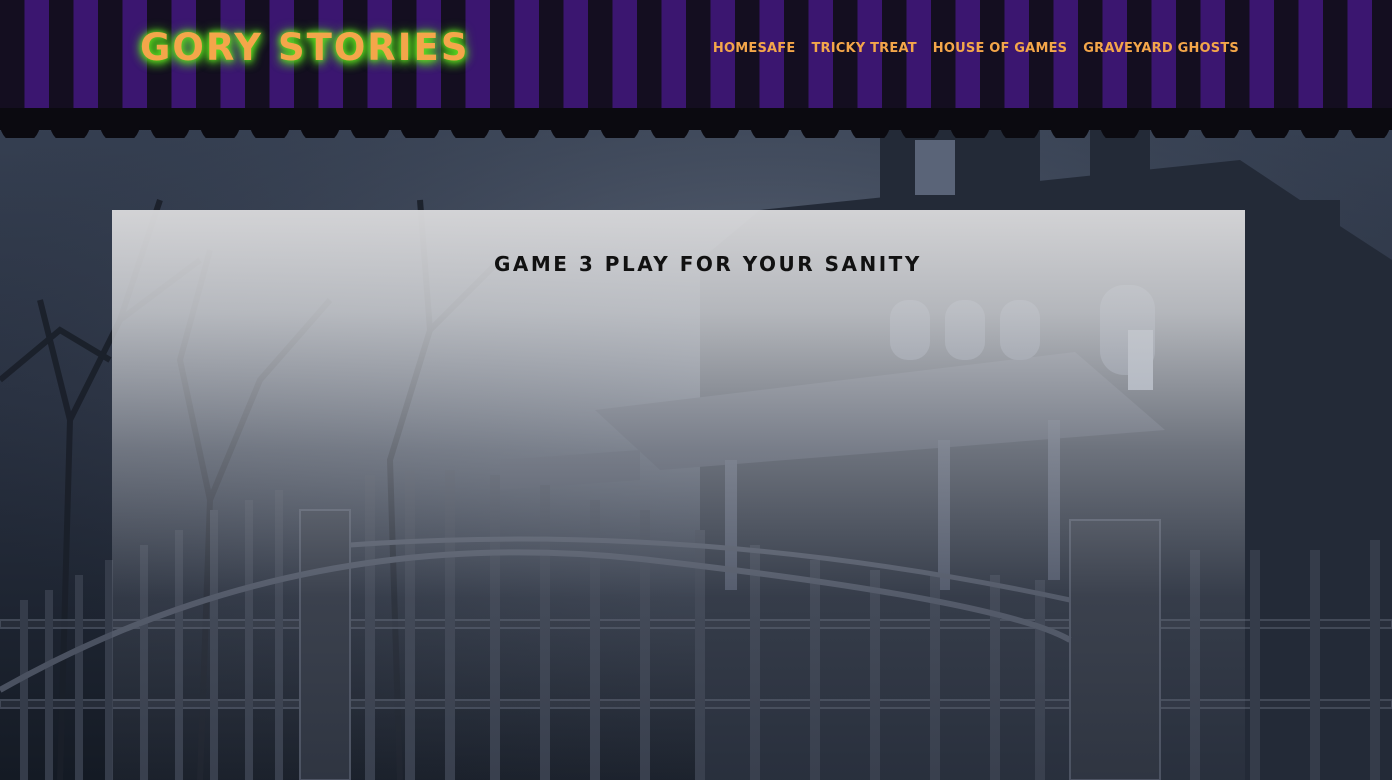  I want to click on nav-item-homesafe: HOMESAFE, so click(754, 49).